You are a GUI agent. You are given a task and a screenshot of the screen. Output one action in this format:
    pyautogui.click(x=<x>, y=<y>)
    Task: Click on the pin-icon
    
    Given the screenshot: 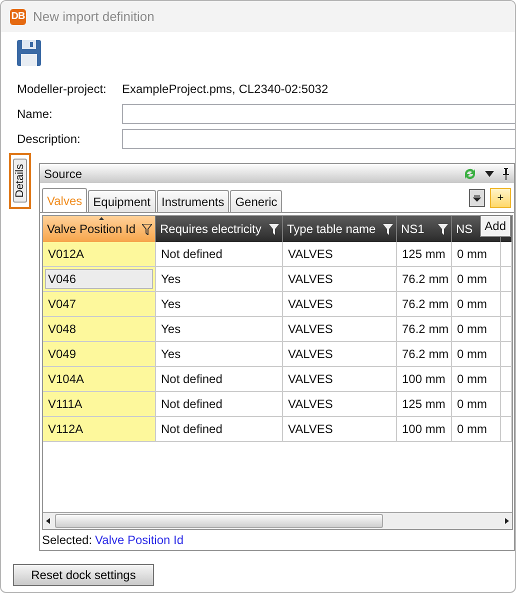 What is the action you would take?
    pyautogui.click(x=506, y=174)
    